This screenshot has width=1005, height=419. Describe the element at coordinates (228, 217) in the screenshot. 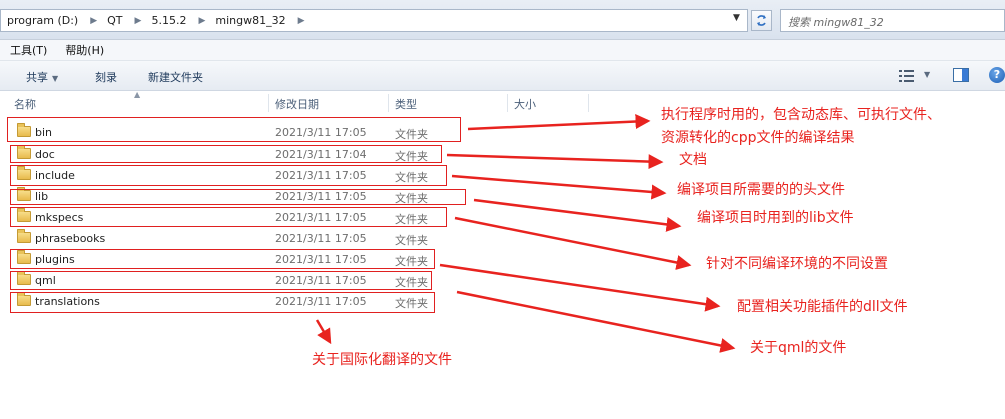

I see `highlight-box-mkspecs` at that location.